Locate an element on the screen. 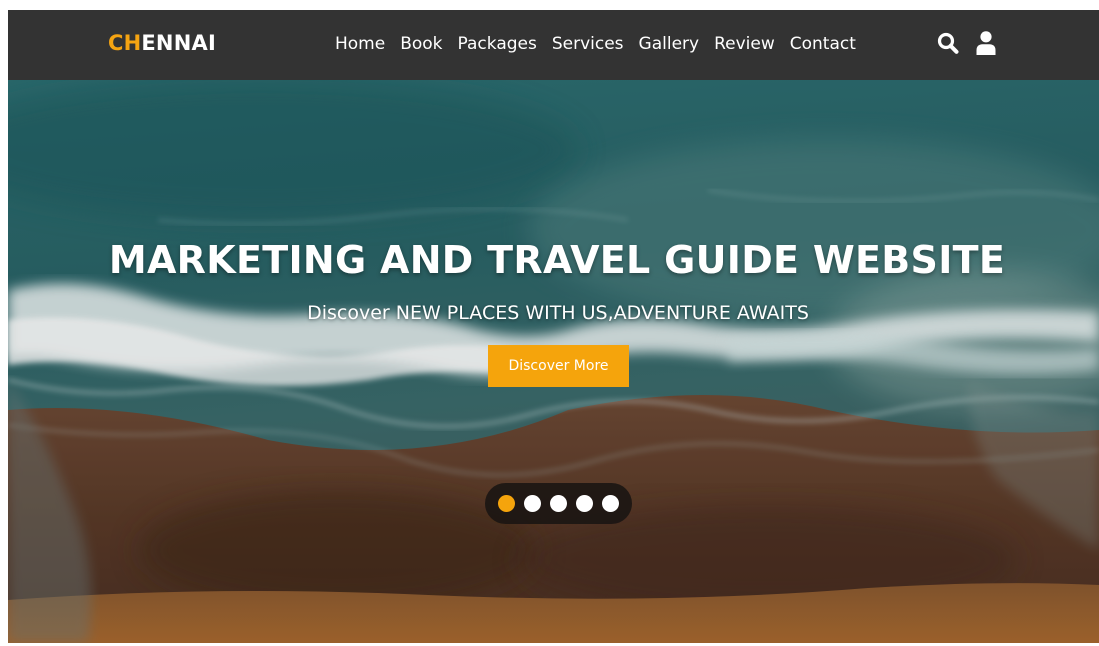 This screenshot has width=1099, height=646. nav-link-services: Services is located at coordinates (588, 44).